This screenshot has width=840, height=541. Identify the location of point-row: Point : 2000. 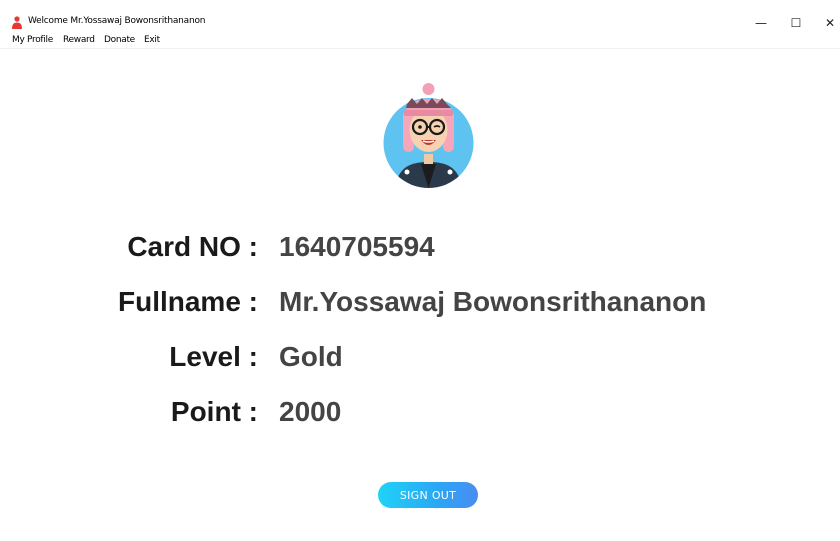
(420, 416).